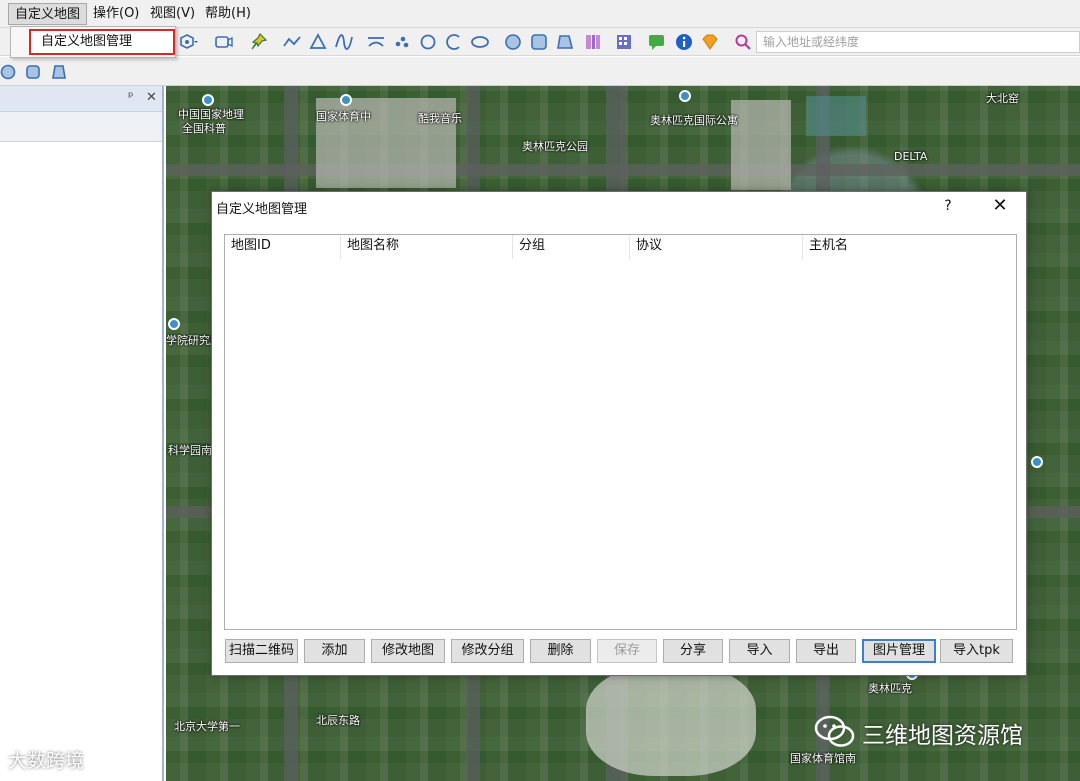 The image size is (1080, 781). Describe the element at coordinates (909, 247) in the screenshot. I see `column-header-hostname: 主机名` at that location.